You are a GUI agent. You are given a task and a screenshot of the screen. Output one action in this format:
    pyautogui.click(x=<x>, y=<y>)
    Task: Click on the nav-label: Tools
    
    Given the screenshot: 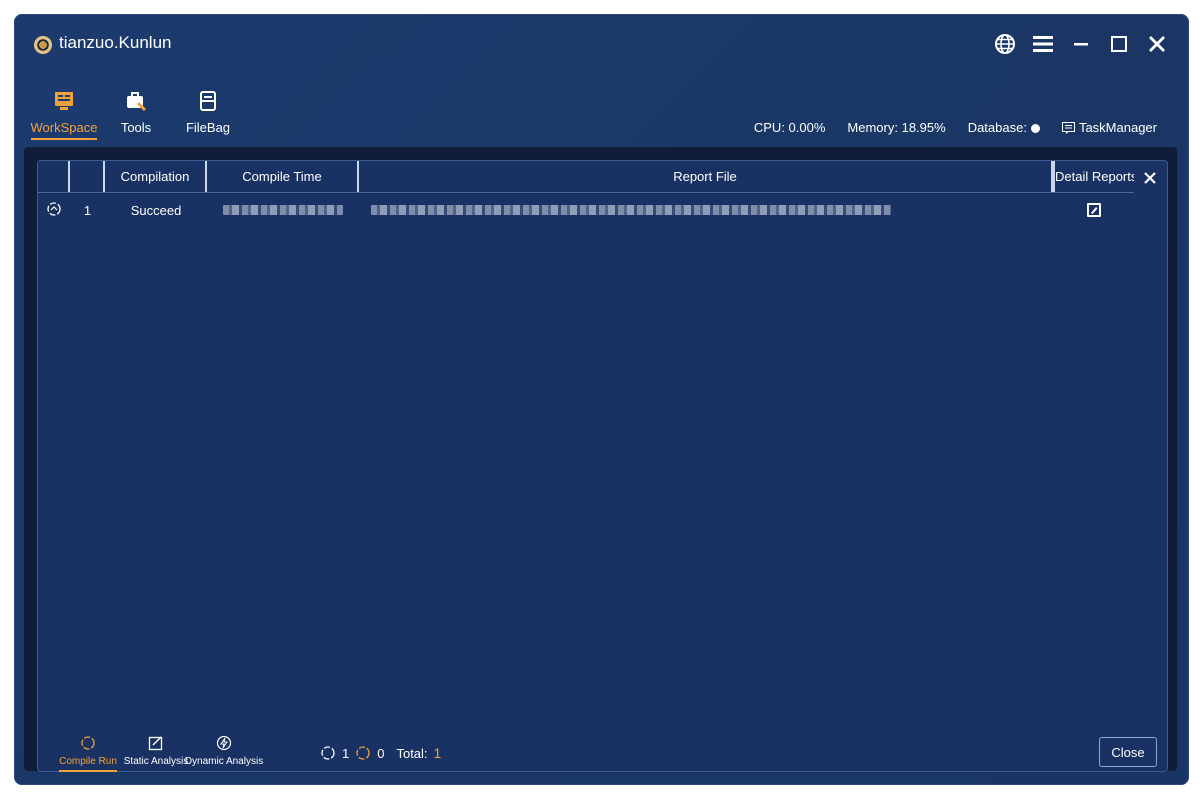 What is the action you would take?
    pyautogui.click(x=136, y=127)
    